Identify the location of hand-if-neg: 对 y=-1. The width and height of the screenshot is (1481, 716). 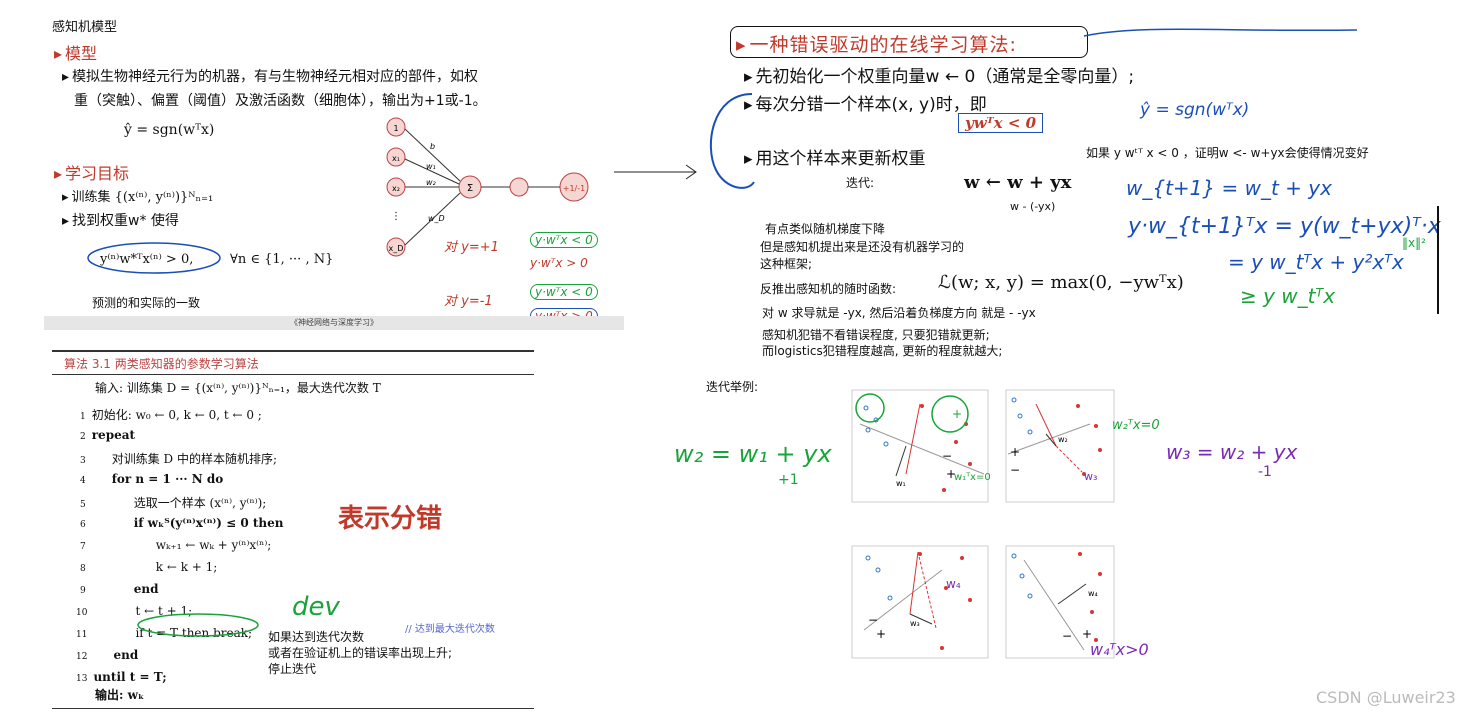
(468, 301).